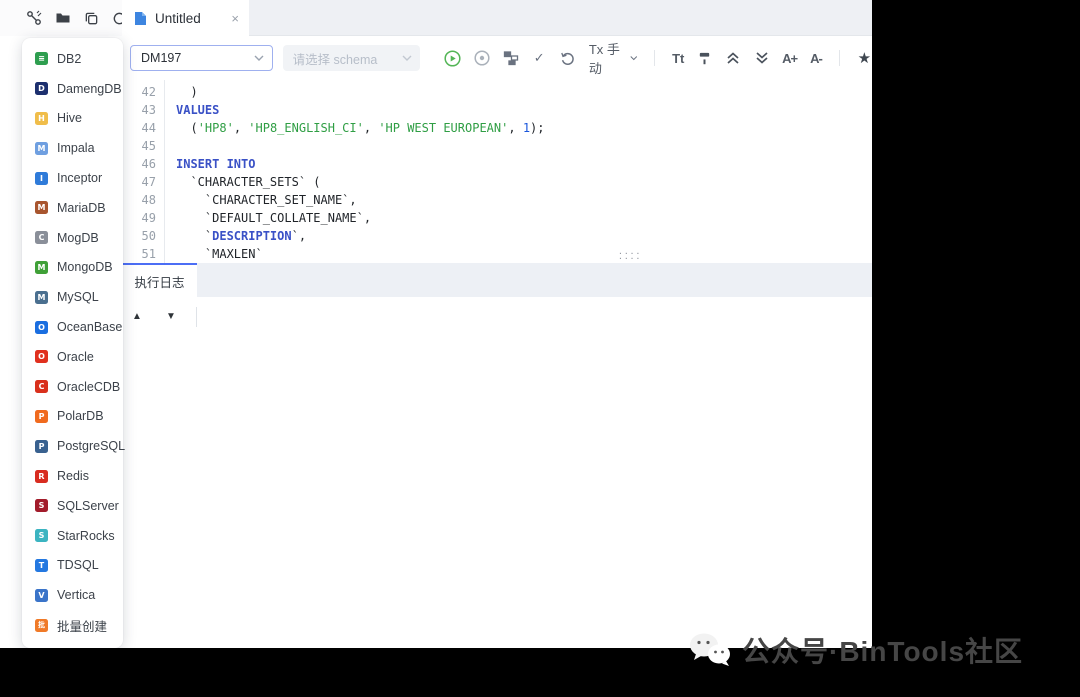  What do you see at coordinates (91, 18) in the screenshot?
I see `copy-icon` at bounding box center [91, 18].